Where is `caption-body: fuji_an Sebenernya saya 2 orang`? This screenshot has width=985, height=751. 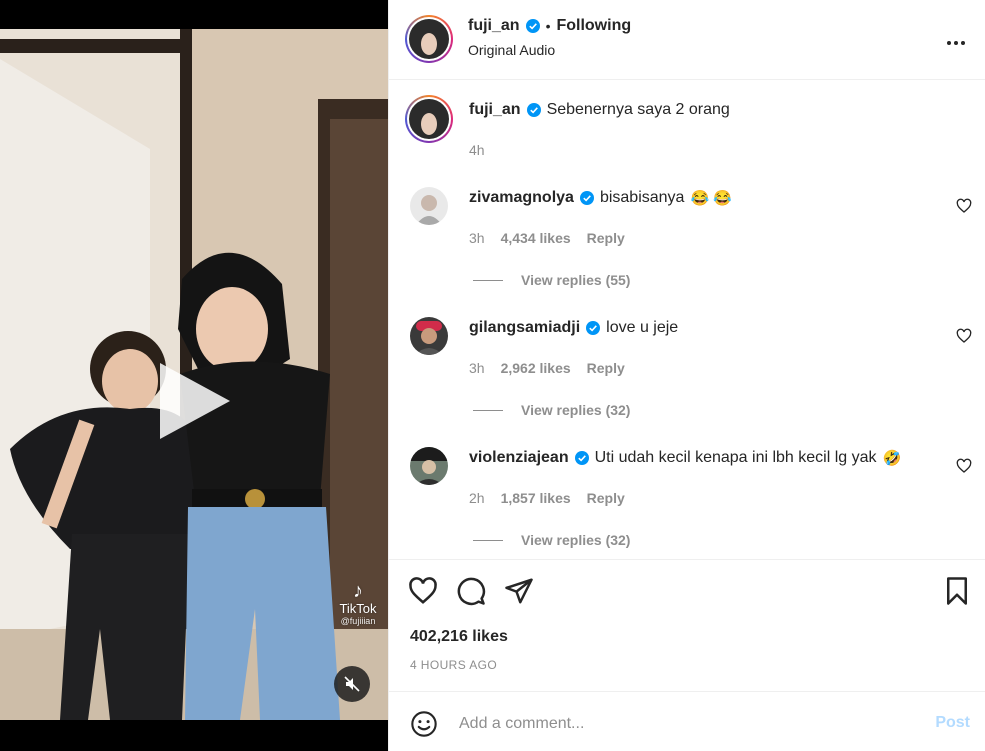 caption-body: fuji_an Sebenernya saya 2 orang is located at coordinates (599, 110).